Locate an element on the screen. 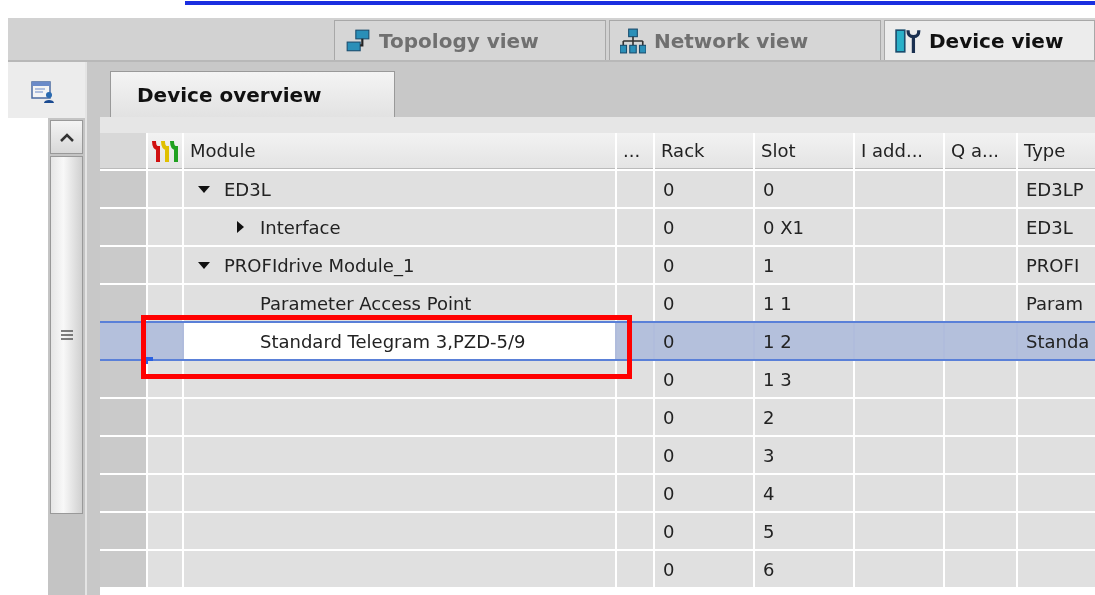 The height and width of the screenshot is (595, 1095). table-row: 0 4 is located at coordinates (597, 494).